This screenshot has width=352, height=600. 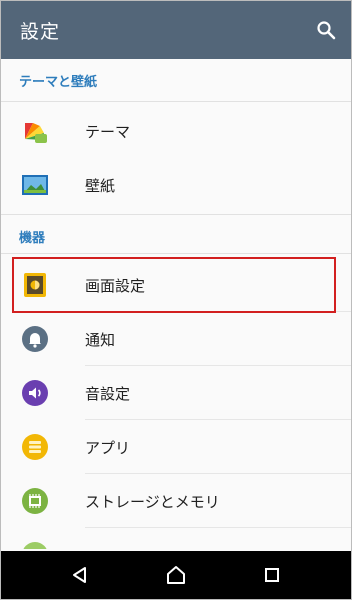 I want to click on recents-icon, so click(x=272, y=575).